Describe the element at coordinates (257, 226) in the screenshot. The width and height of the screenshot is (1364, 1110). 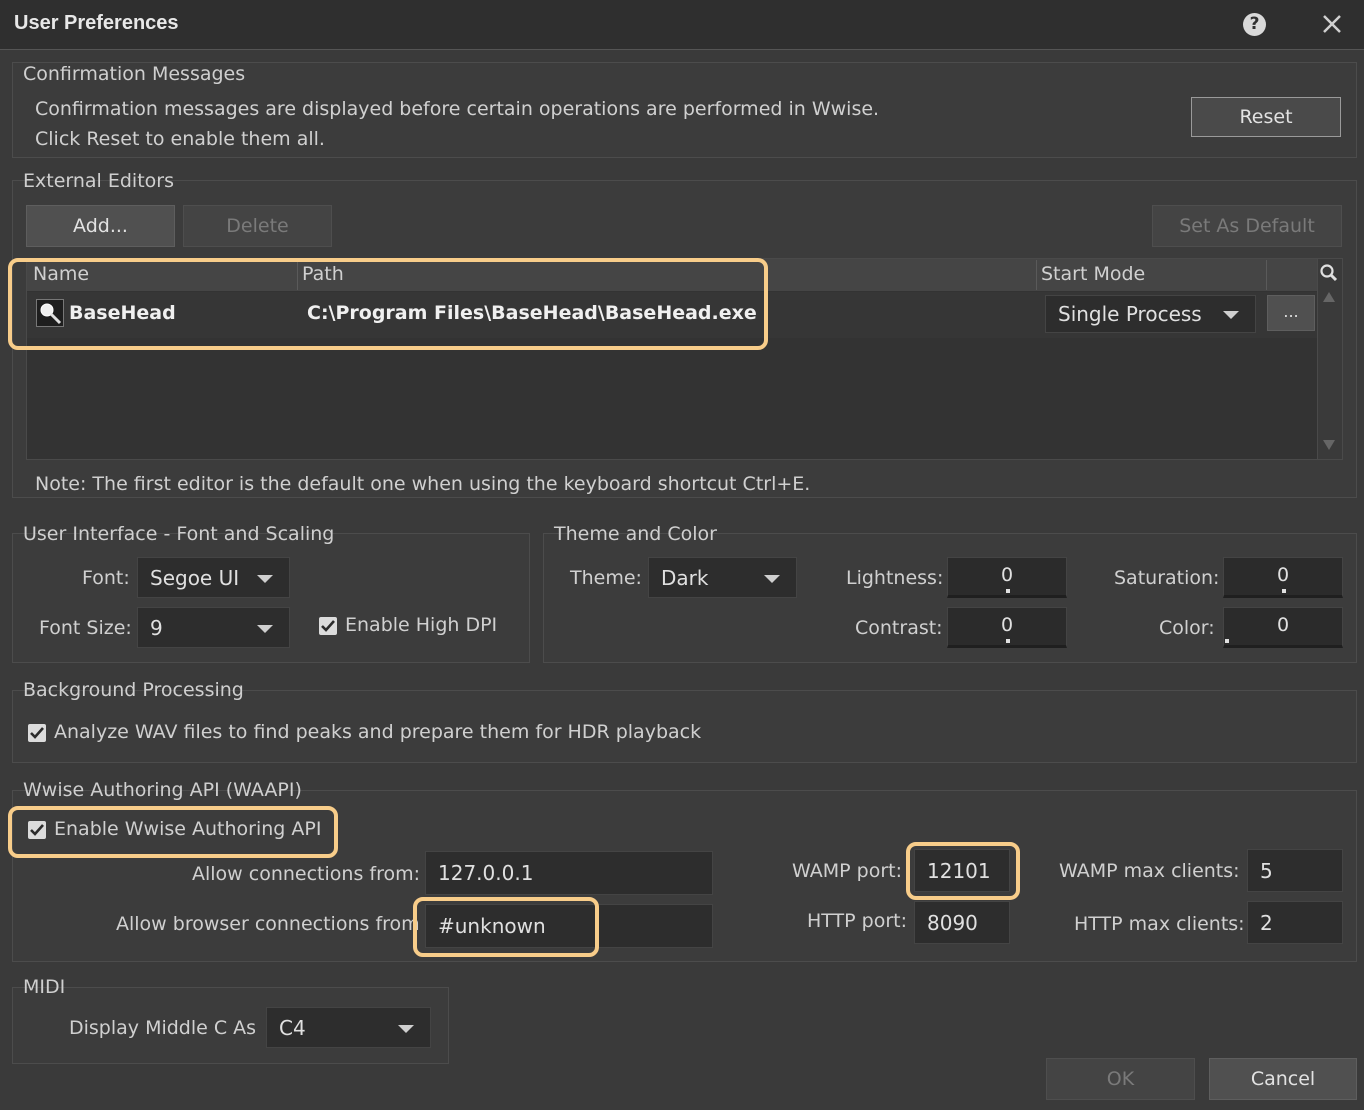
I see `delete-editor-button: Delete` at that location.